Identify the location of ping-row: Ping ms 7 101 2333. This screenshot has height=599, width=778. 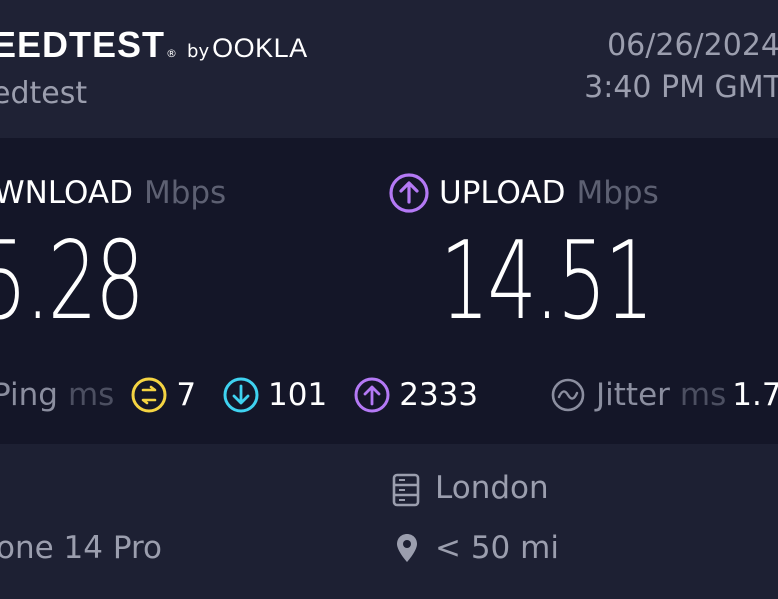
(239, 395).